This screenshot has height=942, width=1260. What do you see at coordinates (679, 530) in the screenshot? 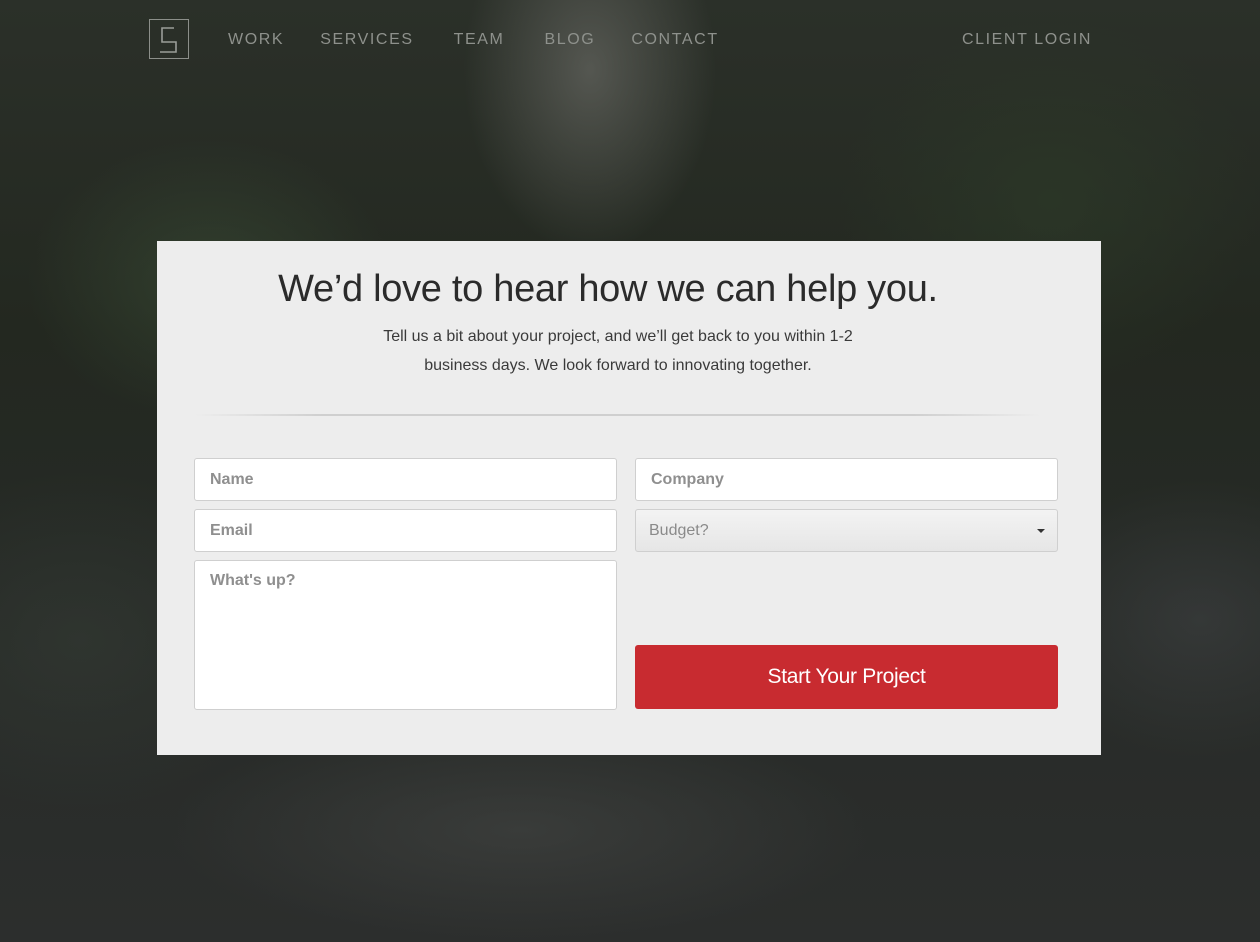
I see `budget-select-value: Budget?` at bounding box center [679, 530].